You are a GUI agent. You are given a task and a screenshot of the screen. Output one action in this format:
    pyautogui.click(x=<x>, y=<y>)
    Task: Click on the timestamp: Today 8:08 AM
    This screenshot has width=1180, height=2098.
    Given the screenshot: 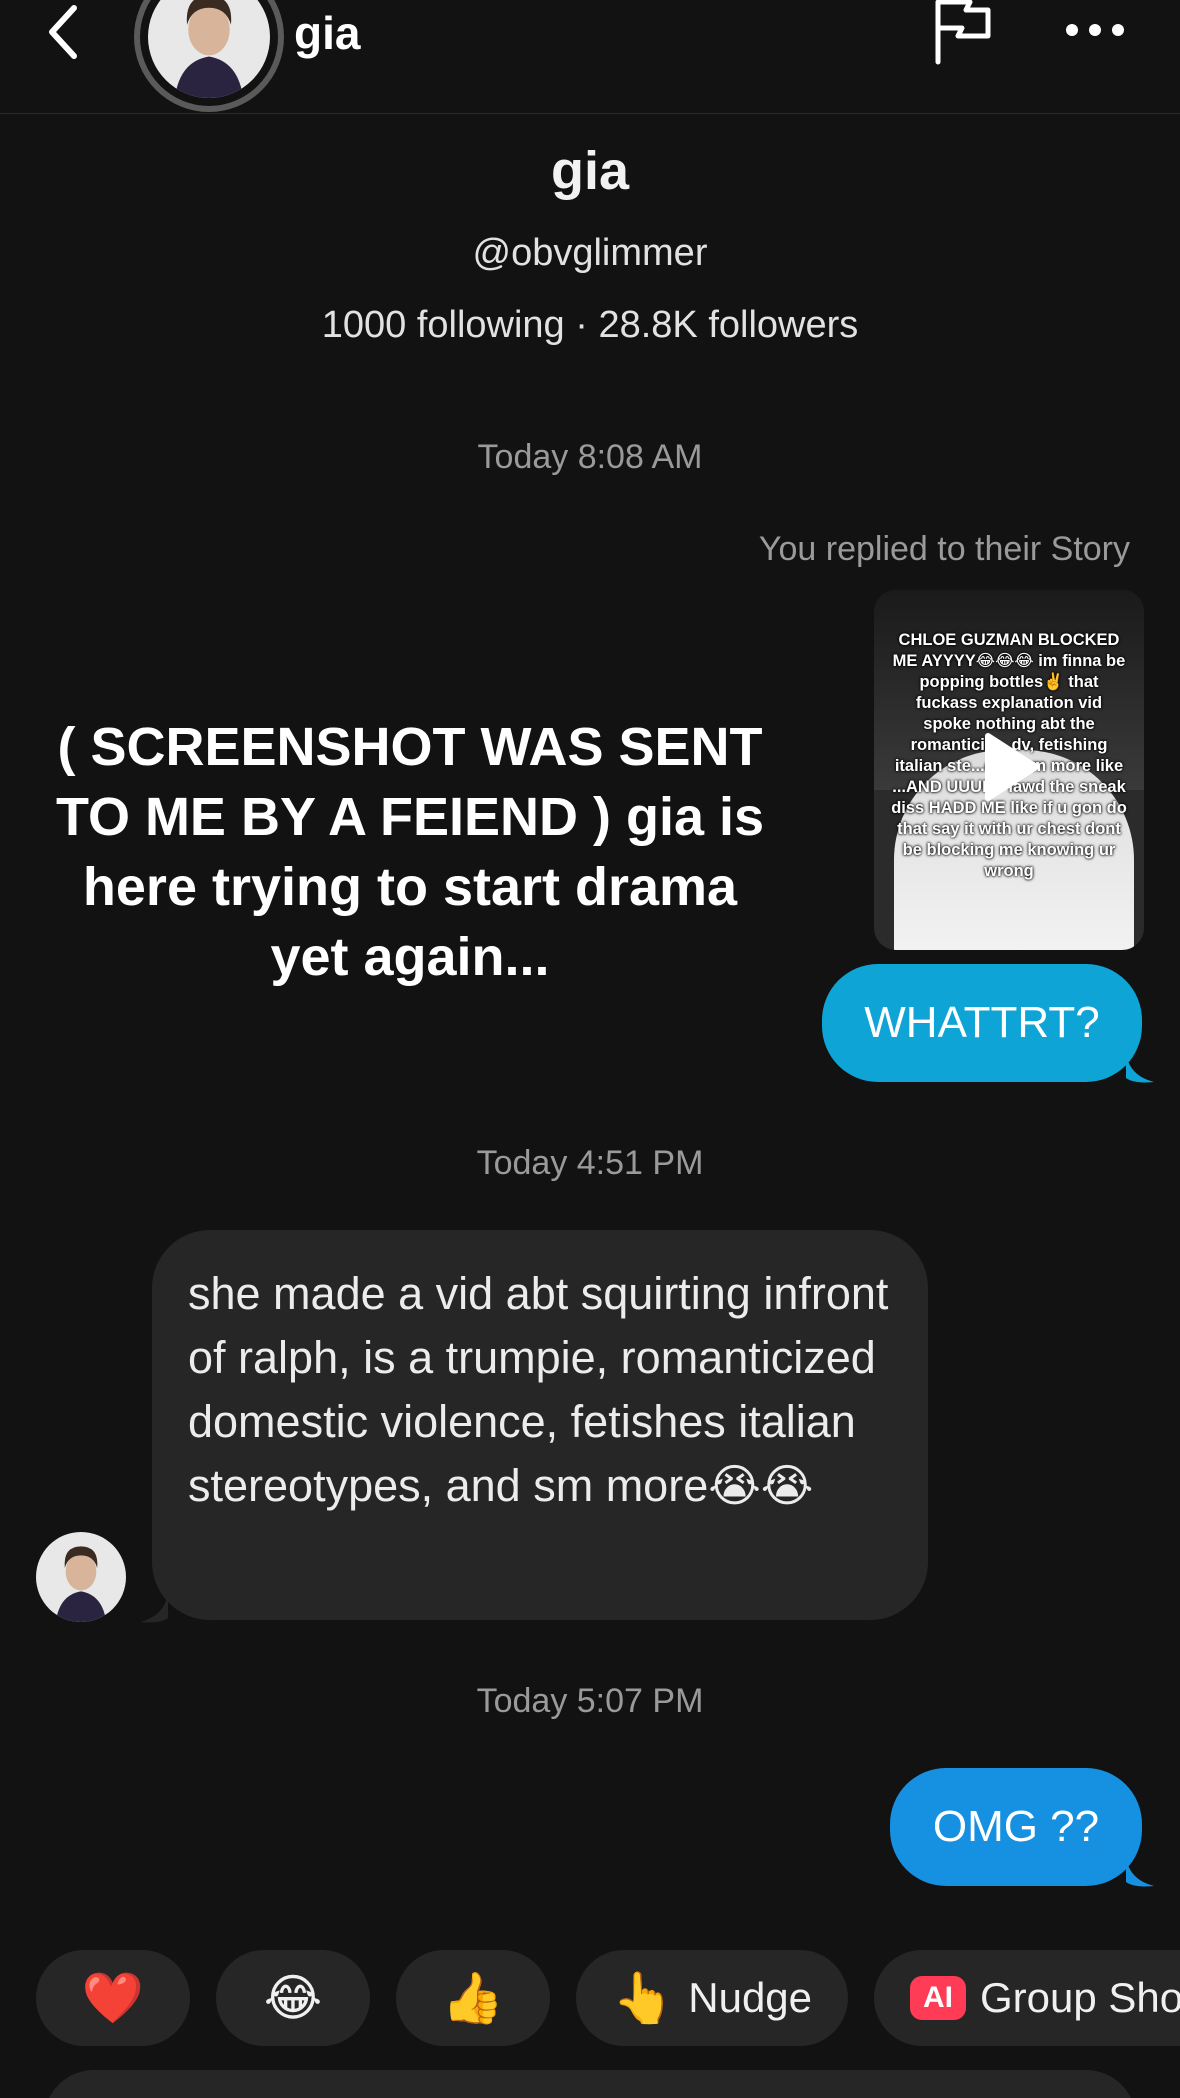 What is the action you would take?
    pyautogui.click(x=590, y=457)
    